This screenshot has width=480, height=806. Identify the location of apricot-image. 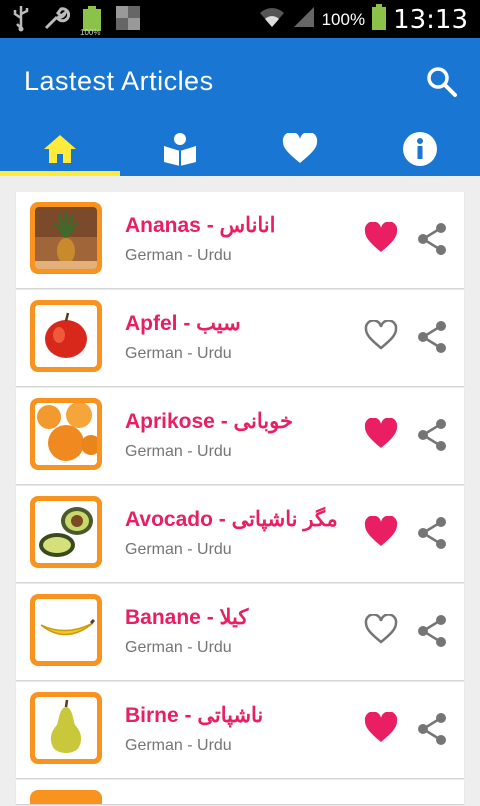
(66, 434).